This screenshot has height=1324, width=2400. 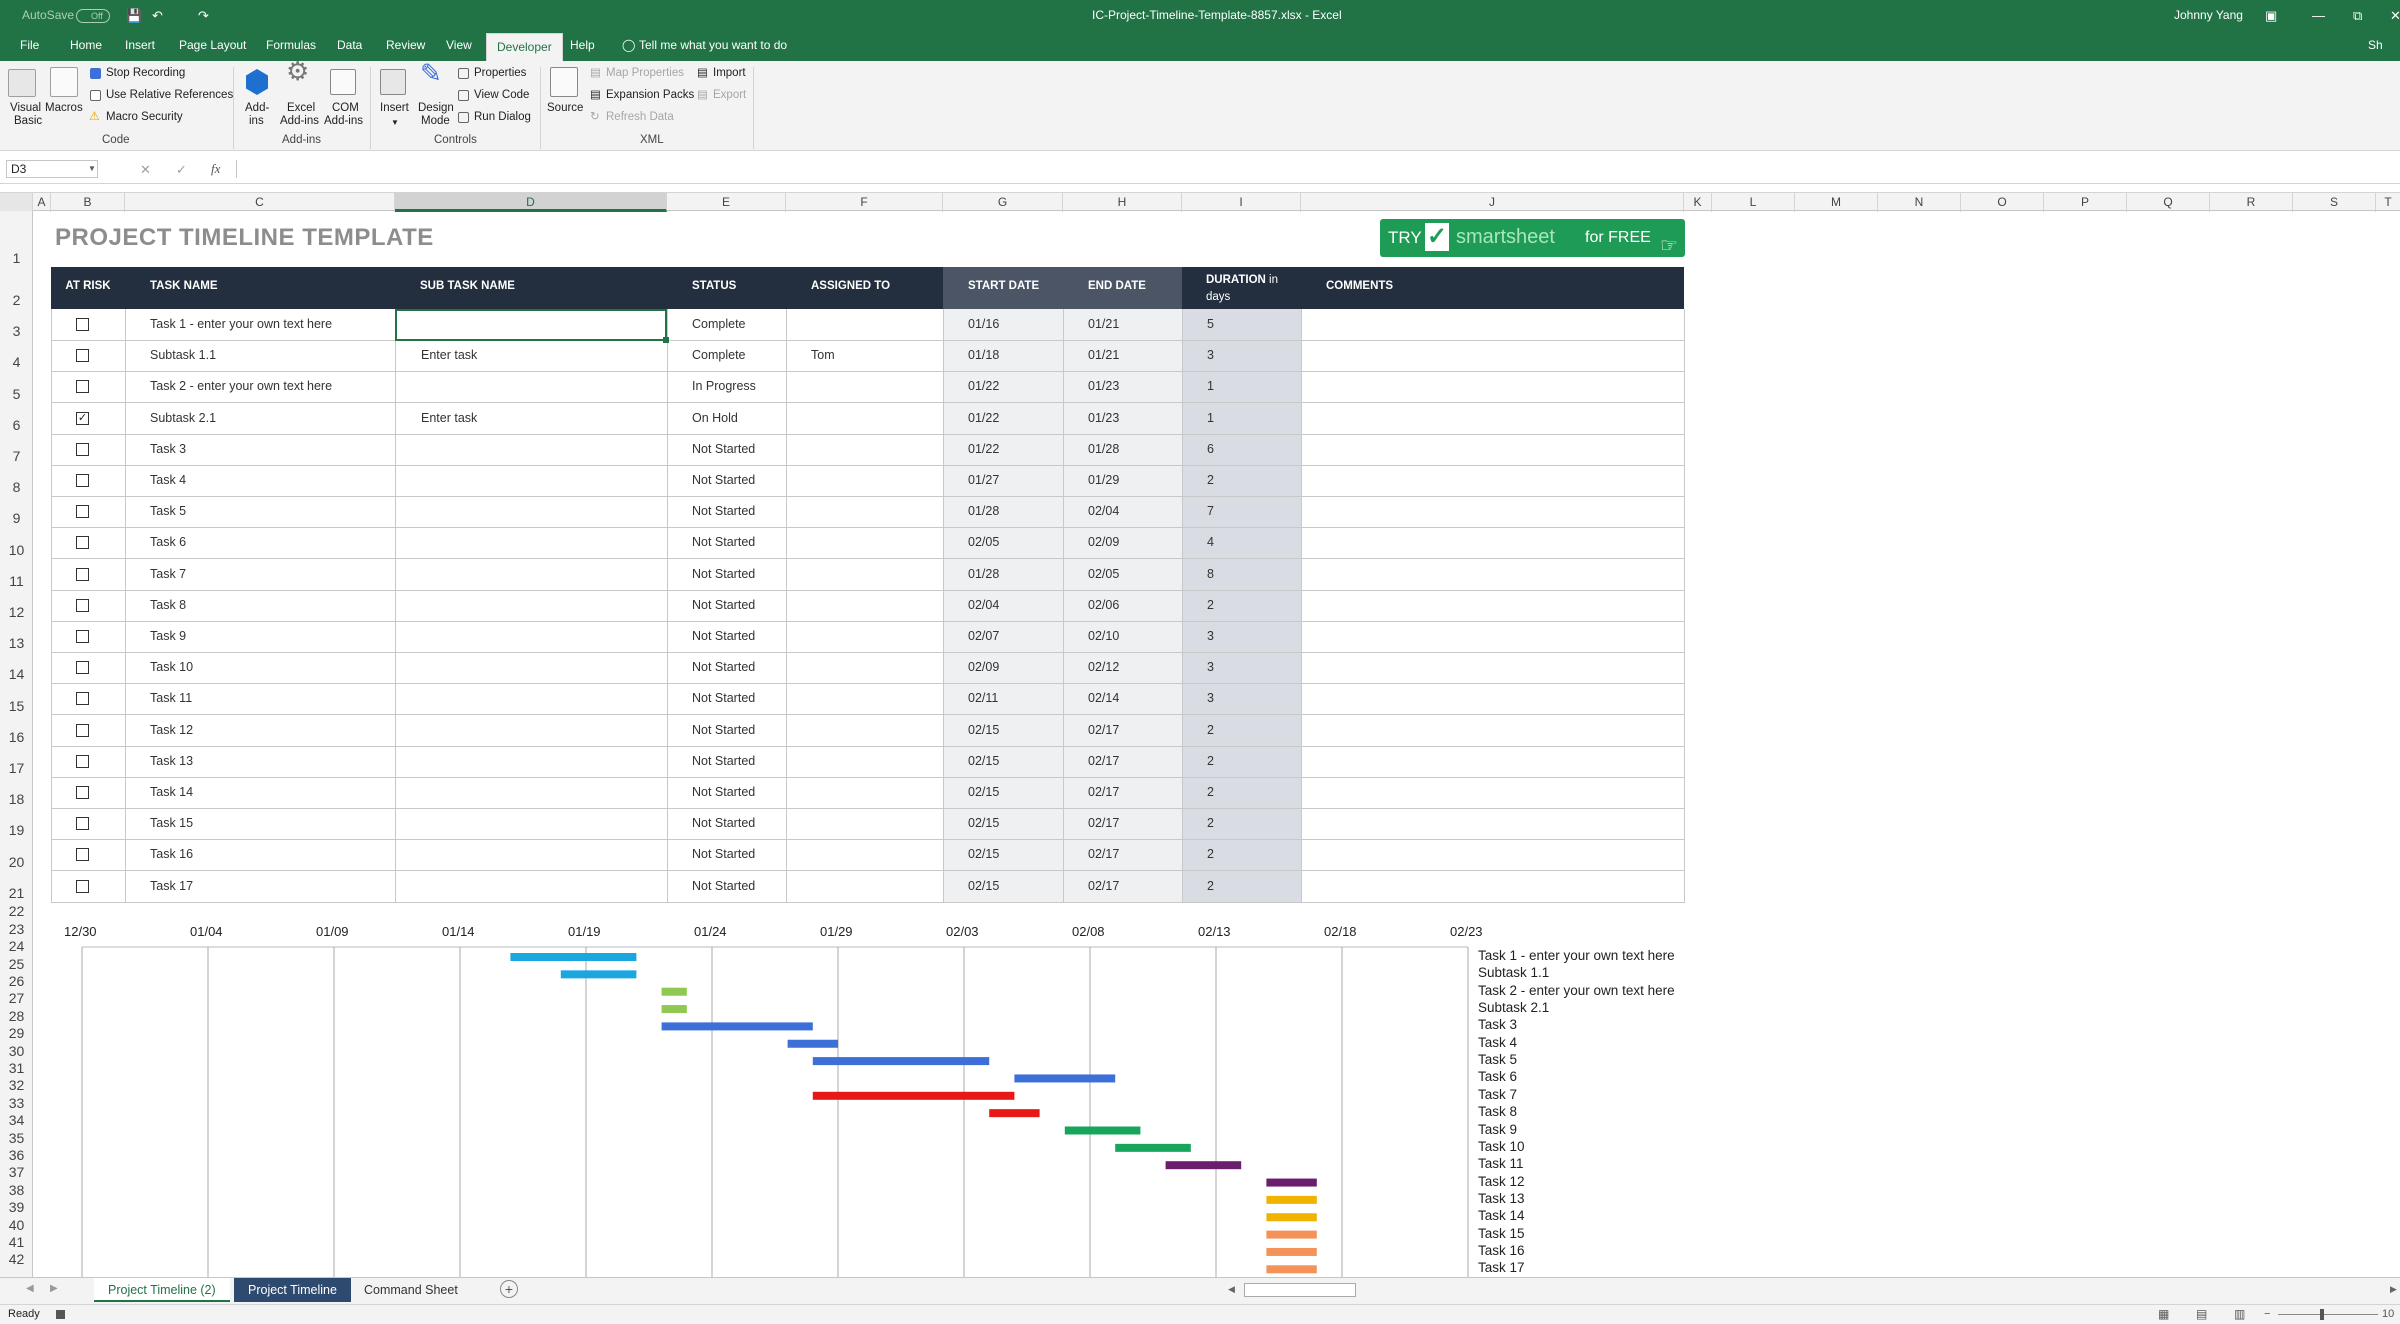 What do you see at coordinates (1501, 1268) in the screenshot?
I see `gantt-task-label: Task 17` at bounding box center [1501, 1268].